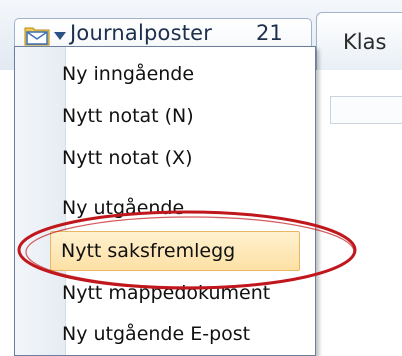  What do you see at coordinates (127, 158) in the screenshot?
I see `menu-item-label: Nytt notat (X)` at bounding box center [127, 158].